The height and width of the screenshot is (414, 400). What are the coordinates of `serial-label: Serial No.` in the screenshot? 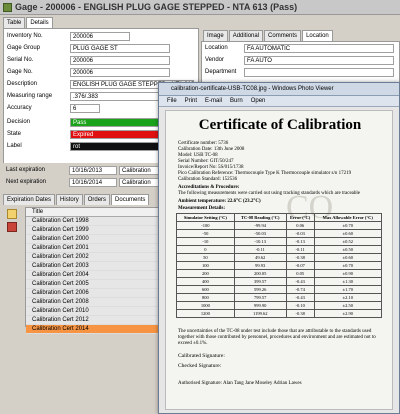 It's located at (20, 60).